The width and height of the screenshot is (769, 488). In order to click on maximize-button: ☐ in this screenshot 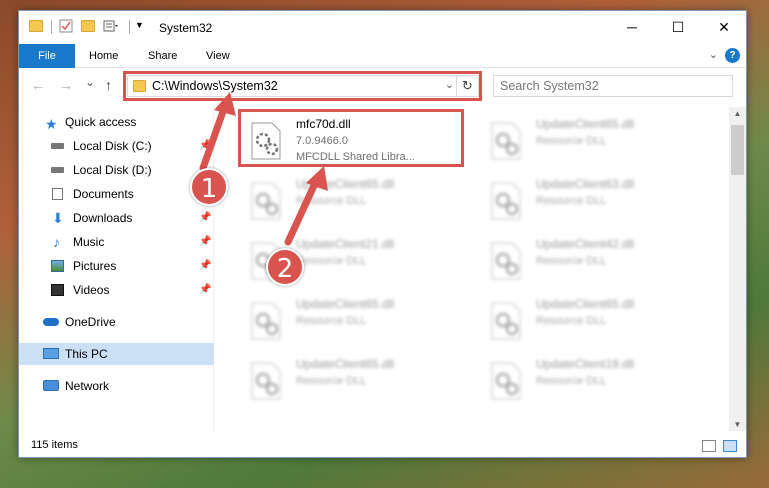, I will do `click(678, 27)`.